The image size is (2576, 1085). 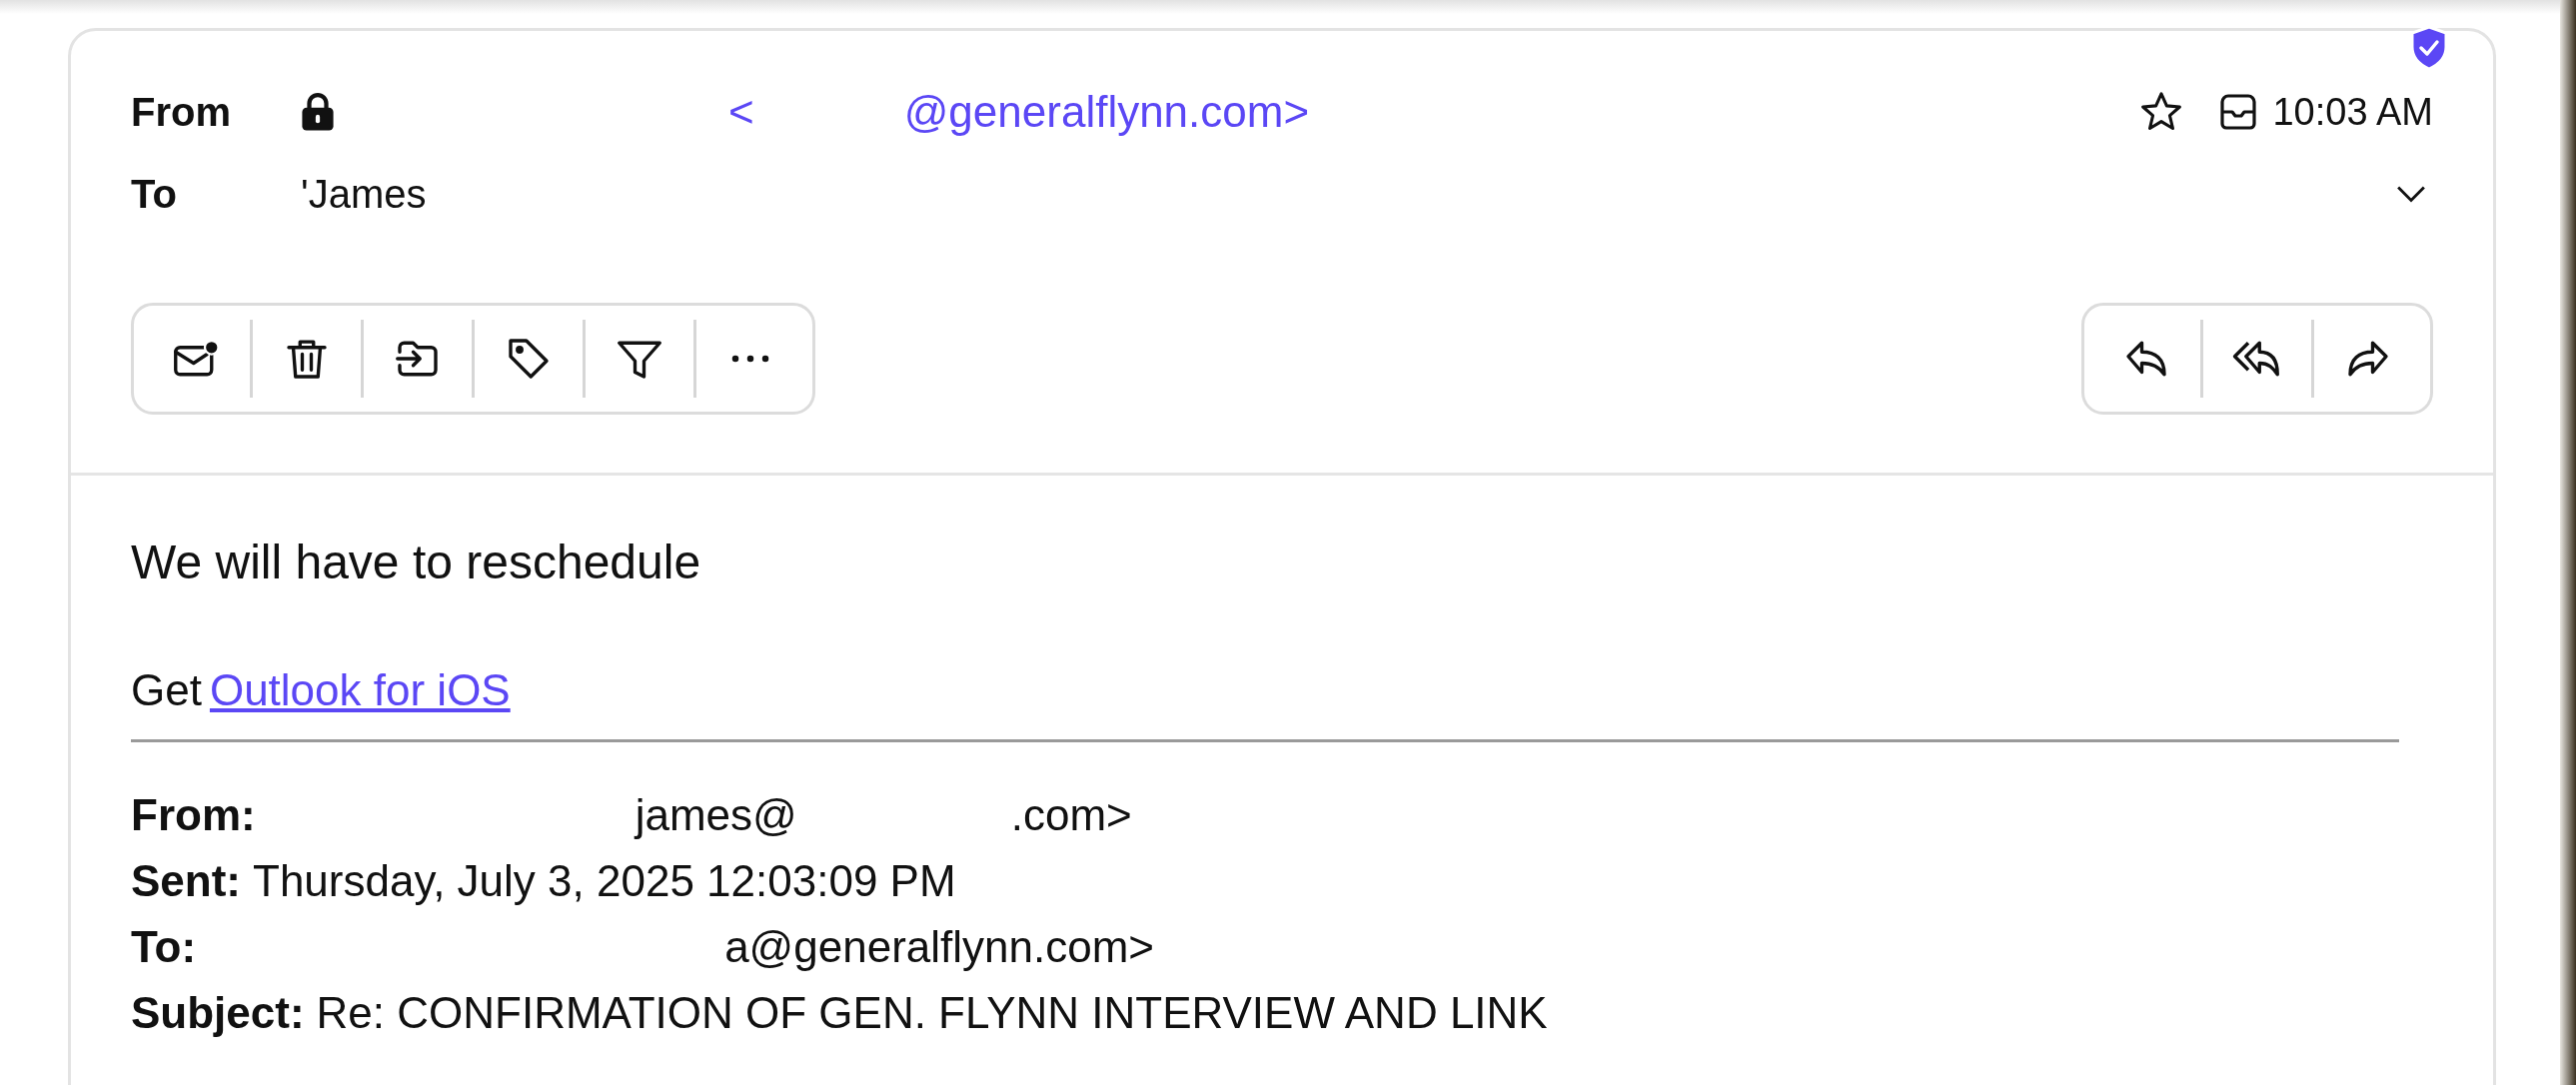 I want to click on quoted-field-label: To:, so click(x=164, y=946).